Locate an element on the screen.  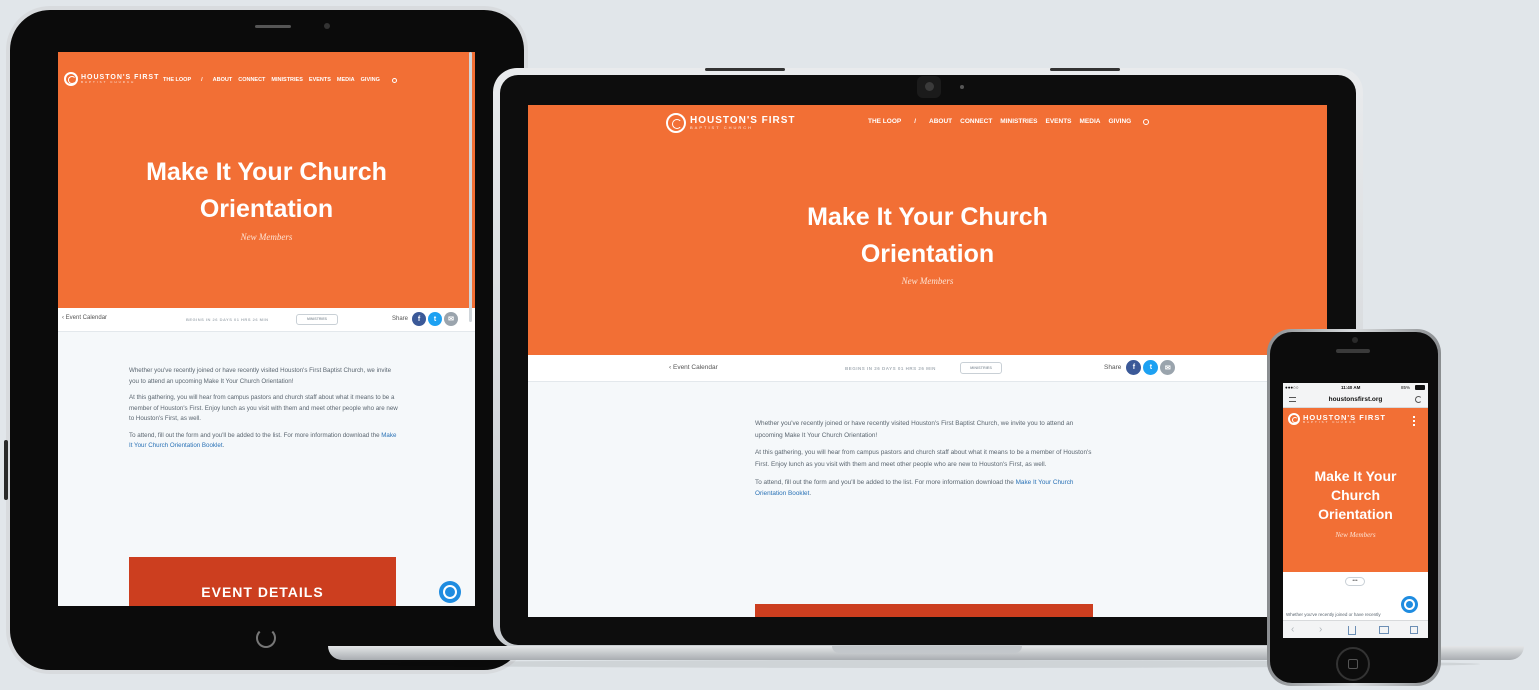
battery-level: 85% is located at coordinates (1406, 387).